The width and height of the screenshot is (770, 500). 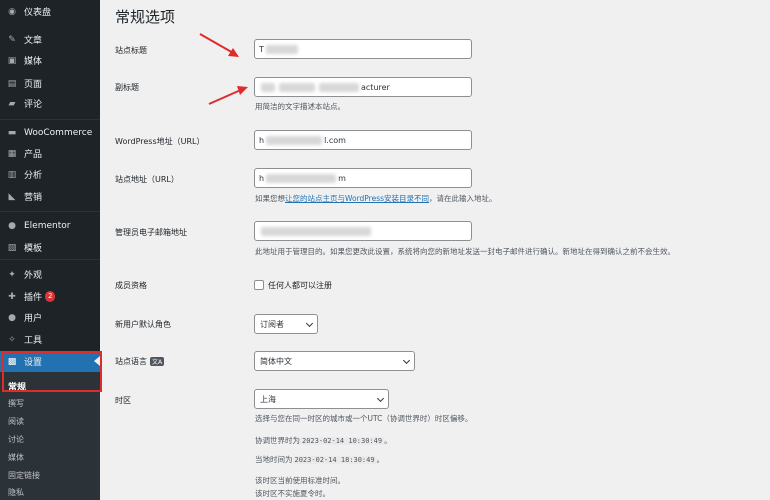 I want to click on sidebar-item-5: ▬ WooCommerce, so click(x=50, y=132).